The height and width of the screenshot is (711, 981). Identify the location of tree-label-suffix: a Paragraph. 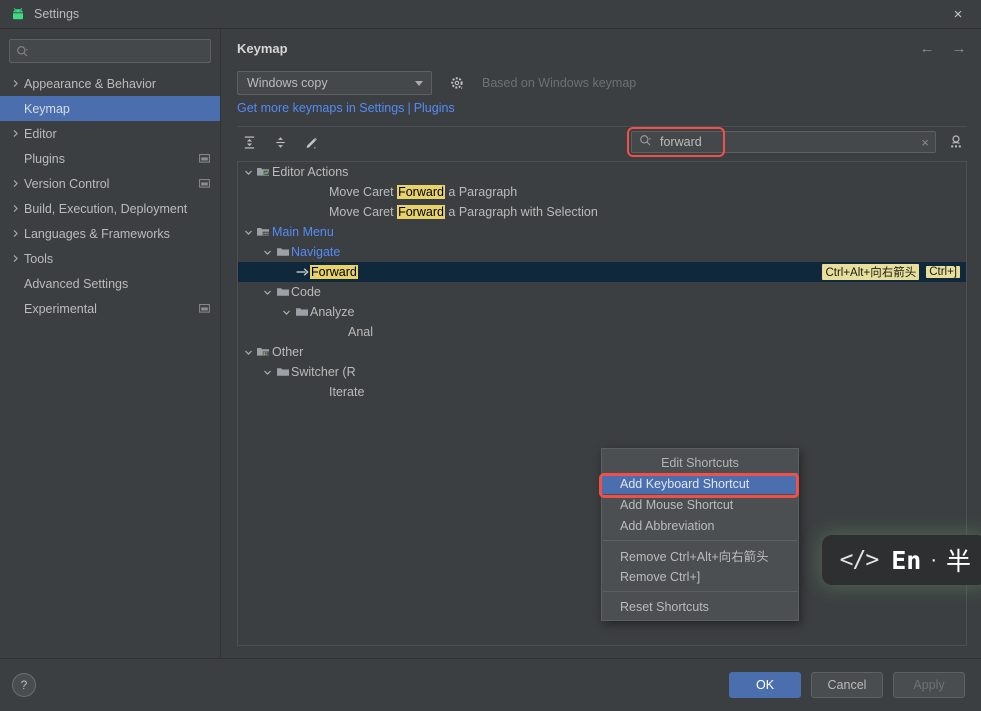
(481, 192).